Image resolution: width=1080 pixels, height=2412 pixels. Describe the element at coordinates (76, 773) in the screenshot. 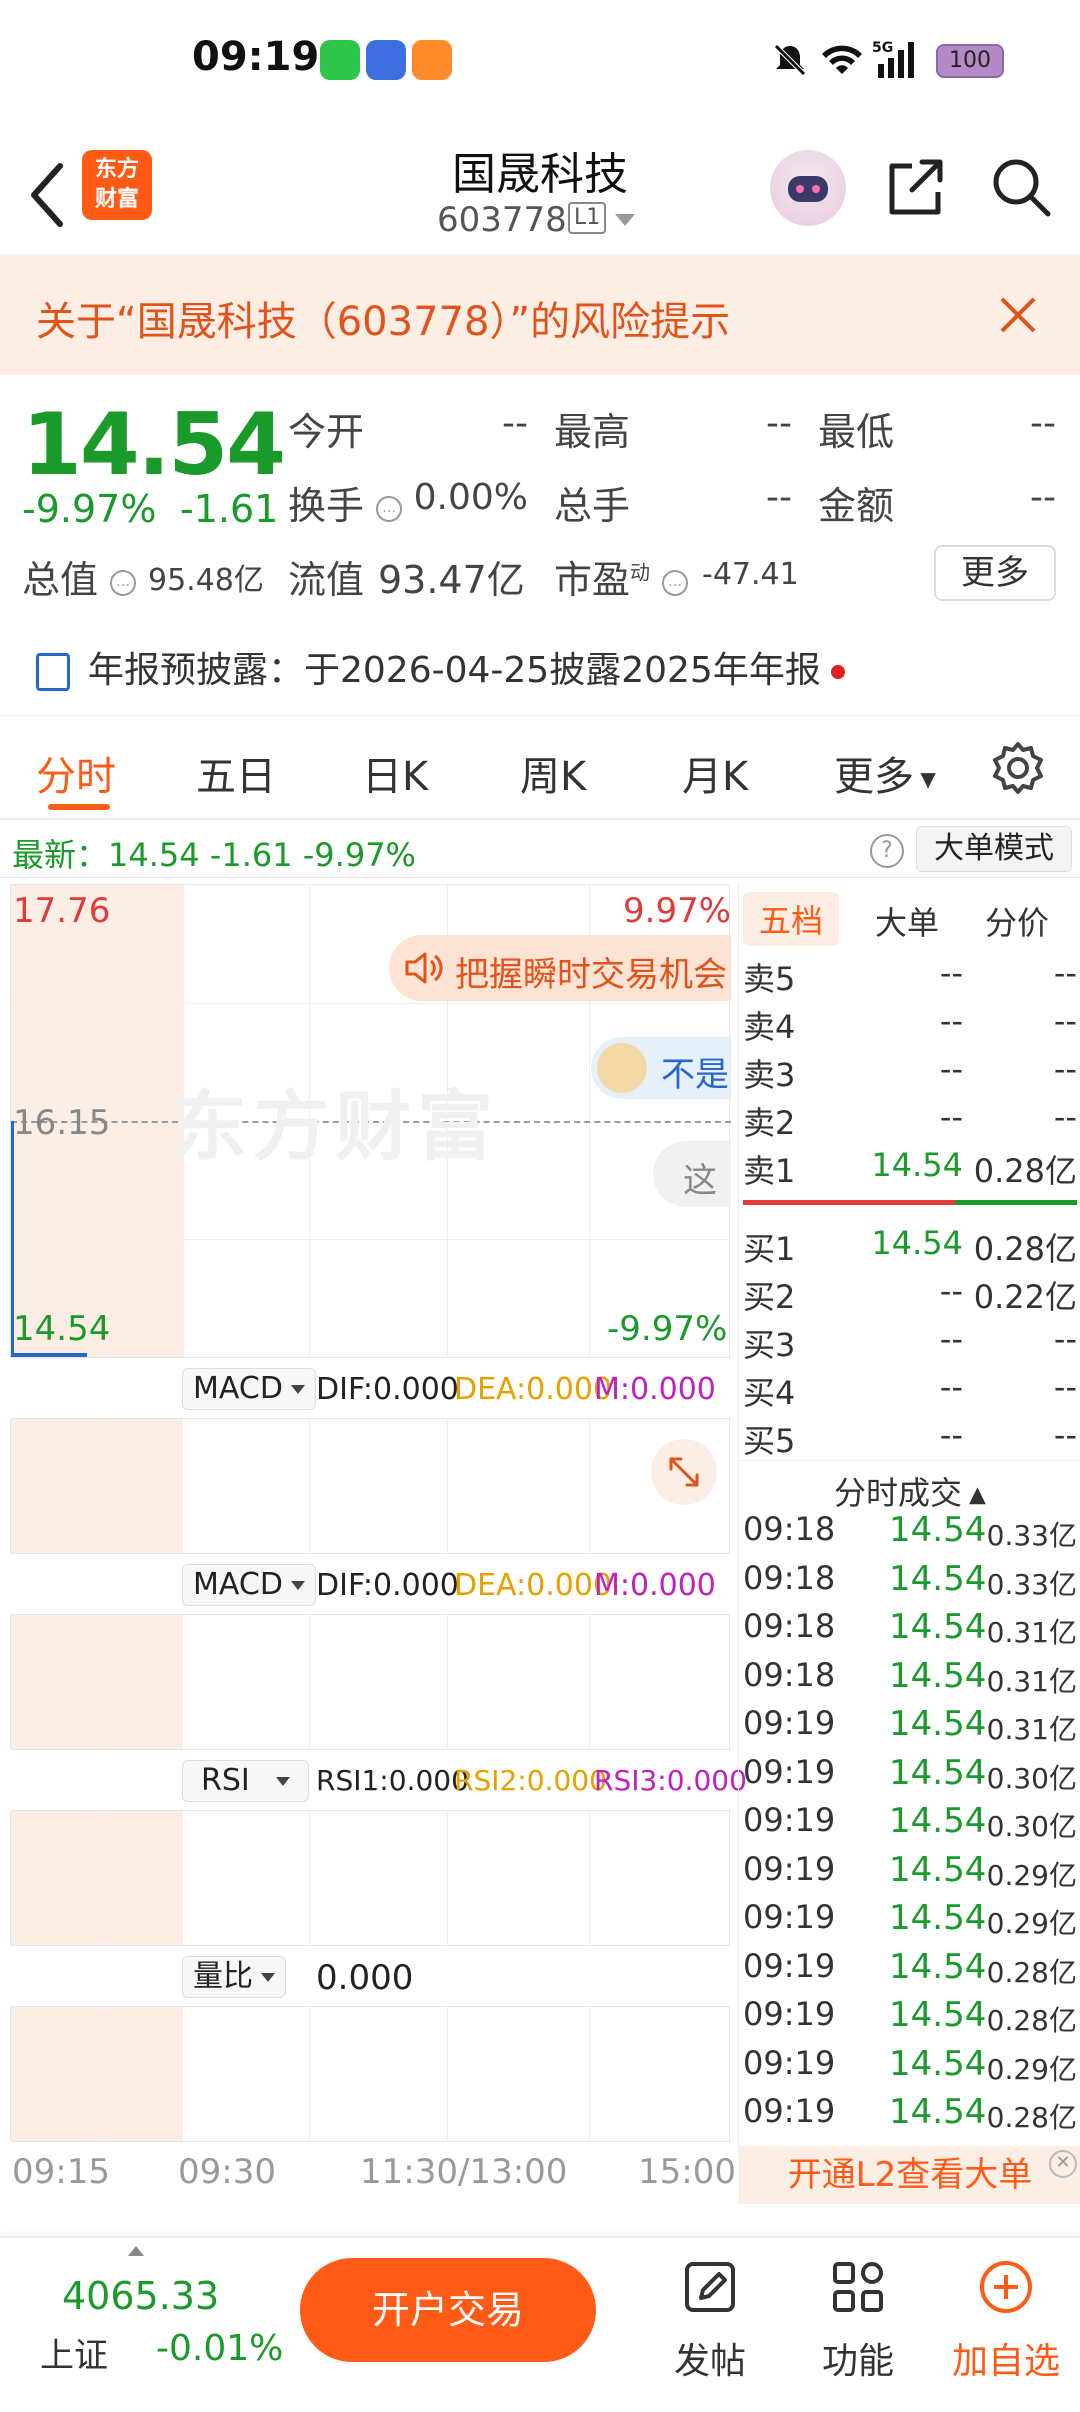

I see `tab-intraday: 分时` at that location.